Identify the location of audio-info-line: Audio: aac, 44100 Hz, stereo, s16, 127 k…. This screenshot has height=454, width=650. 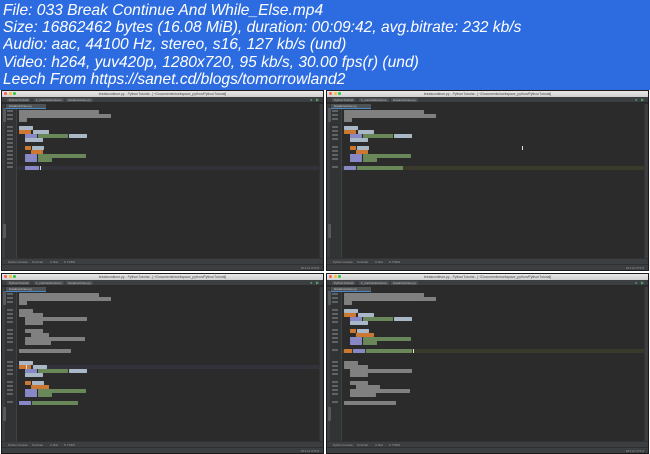
(175, 45).